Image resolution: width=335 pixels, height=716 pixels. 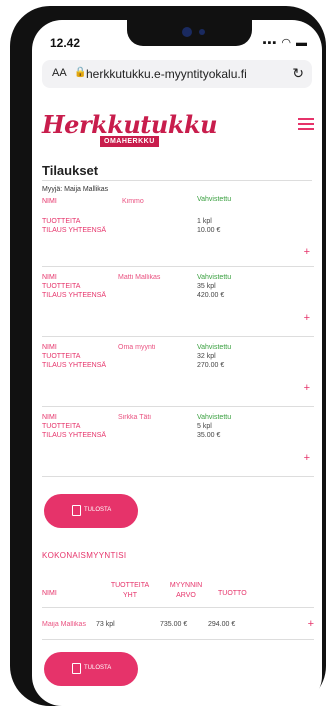 I want to click on summary-seller-name: Maija Mallikas, so click(x=64, y=624).